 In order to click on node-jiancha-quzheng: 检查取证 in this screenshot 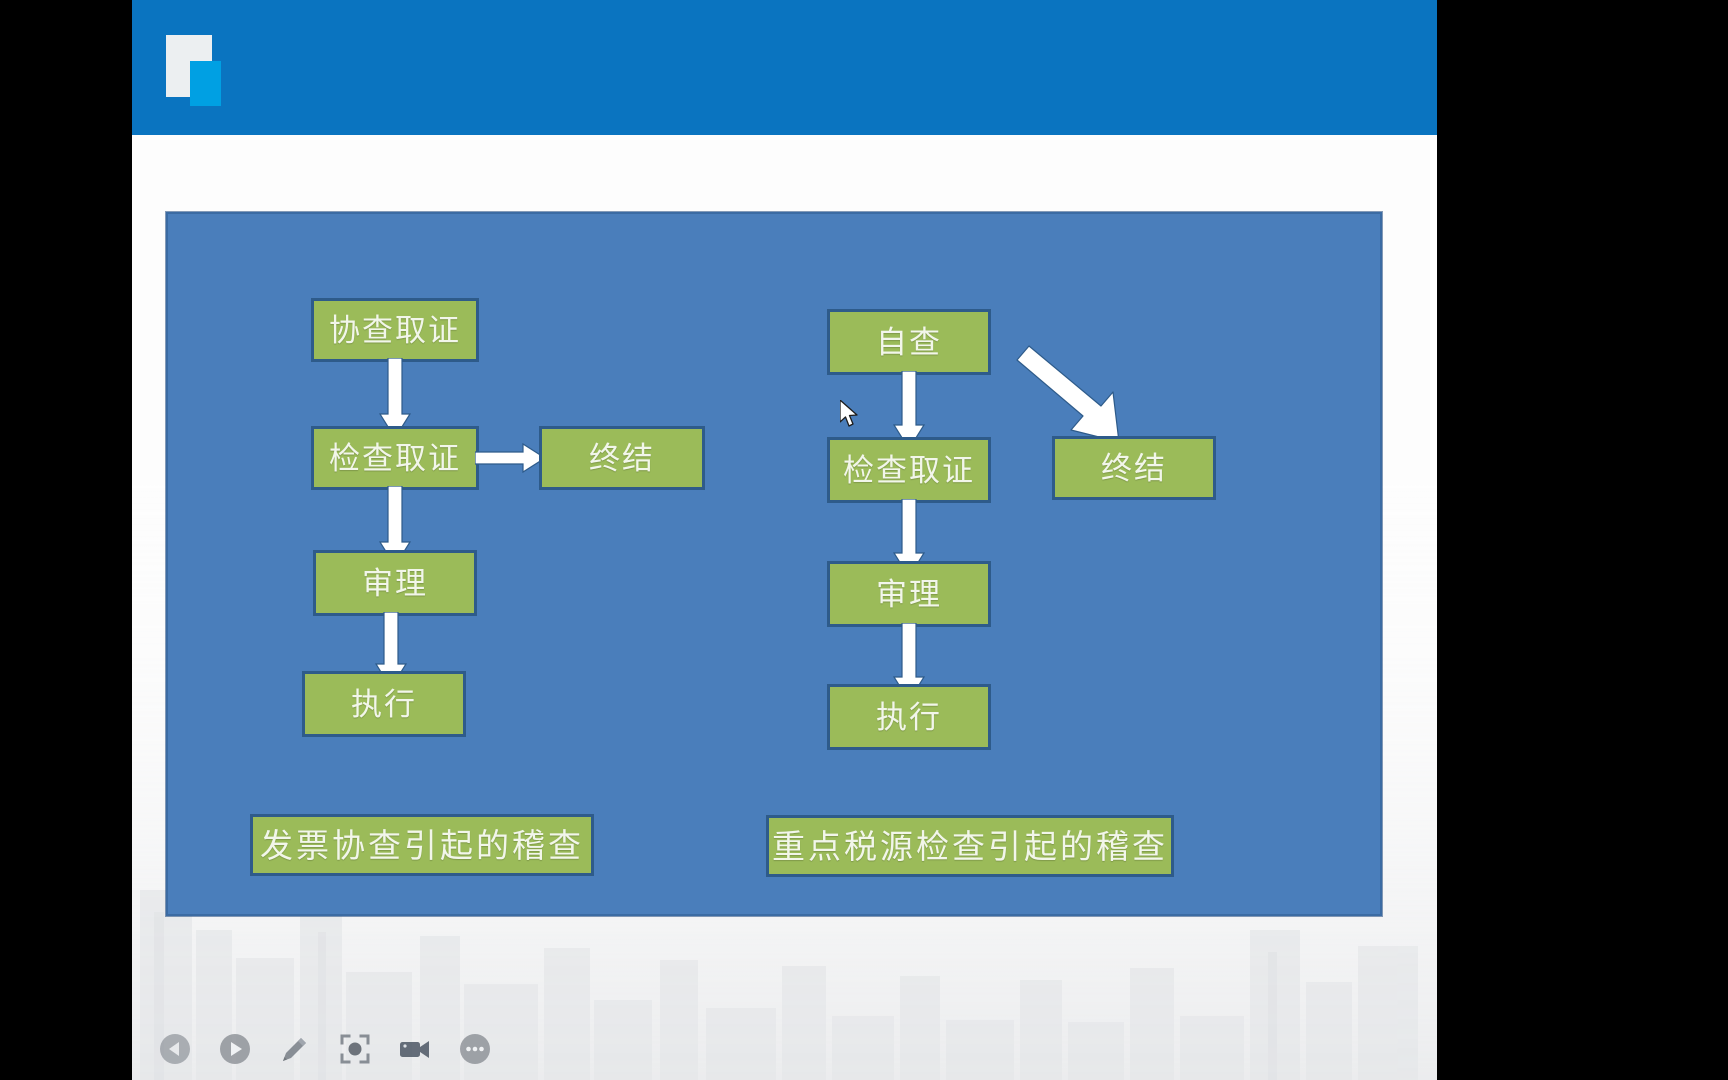, I will do `click(395, 458)`.